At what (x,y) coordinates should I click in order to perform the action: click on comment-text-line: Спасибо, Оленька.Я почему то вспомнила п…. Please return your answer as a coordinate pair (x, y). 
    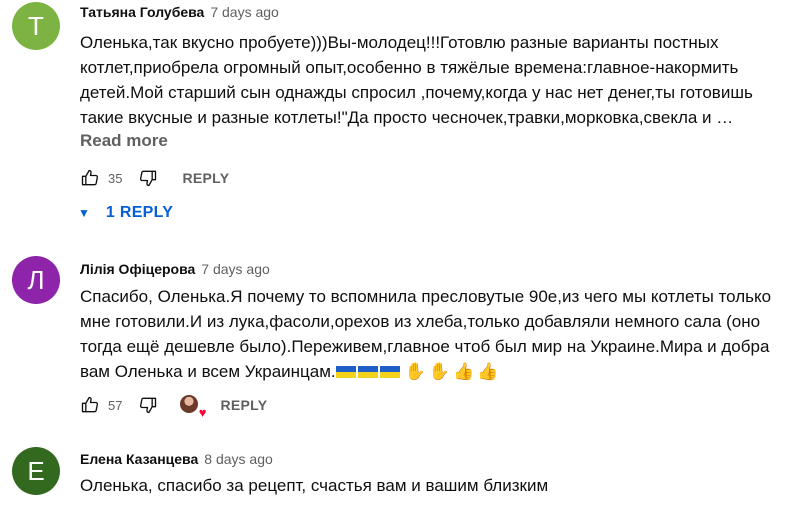
    Looking at the image, I should click on (426, 296).